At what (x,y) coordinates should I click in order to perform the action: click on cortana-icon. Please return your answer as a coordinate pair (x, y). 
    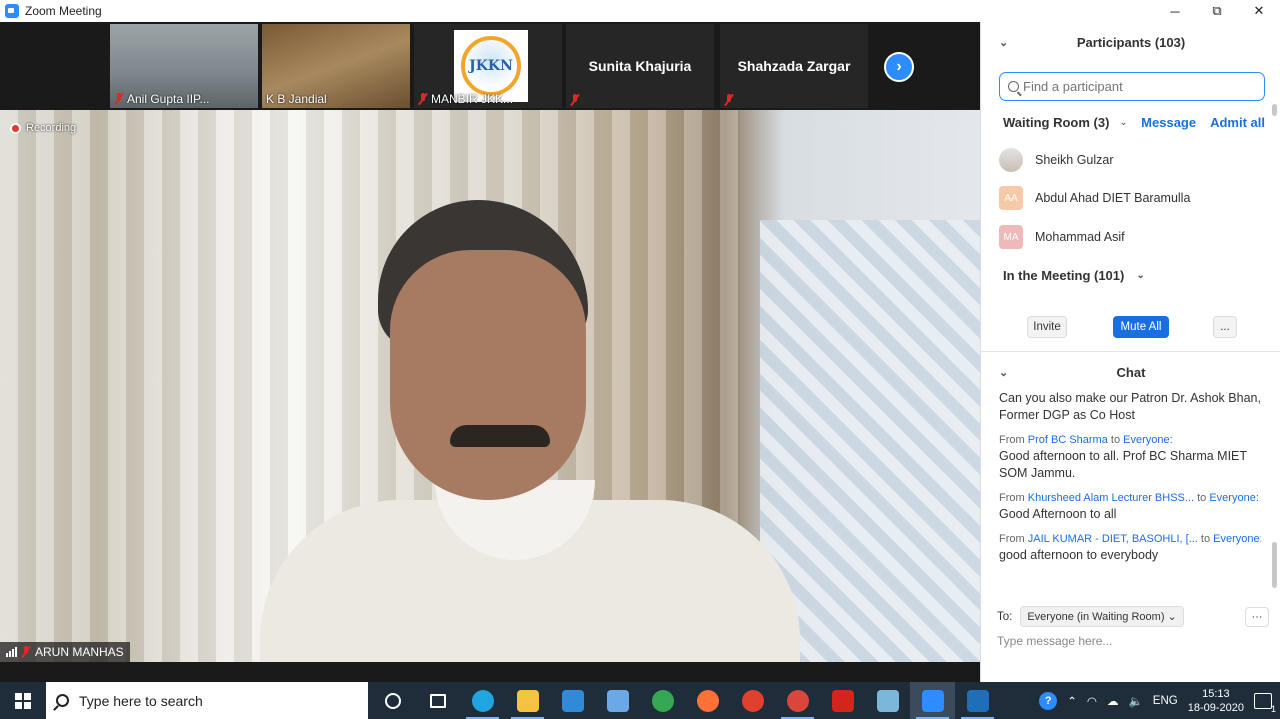
    Looking at the image, I should click on (392, 700).